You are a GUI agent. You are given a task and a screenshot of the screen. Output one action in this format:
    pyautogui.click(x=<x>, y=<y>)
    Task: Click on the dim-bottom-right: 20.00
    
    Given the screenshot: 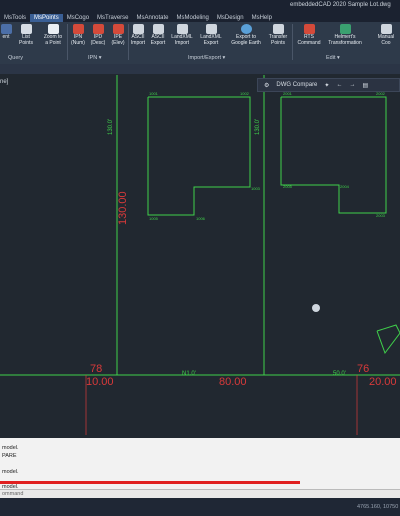 What is the action you would take?
    pyautogui.click(x=383, y=382)
    